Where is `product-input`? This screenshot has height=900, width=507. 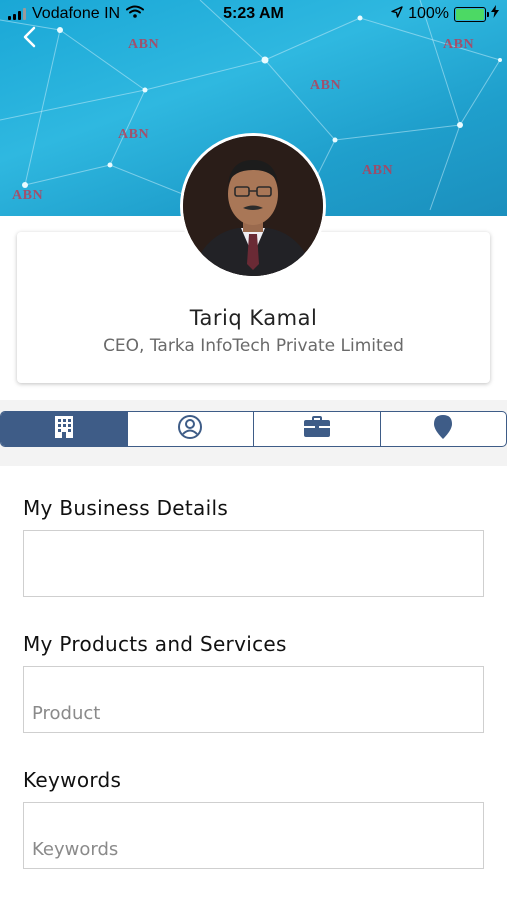 product-input is located at coordinates (253, 699).